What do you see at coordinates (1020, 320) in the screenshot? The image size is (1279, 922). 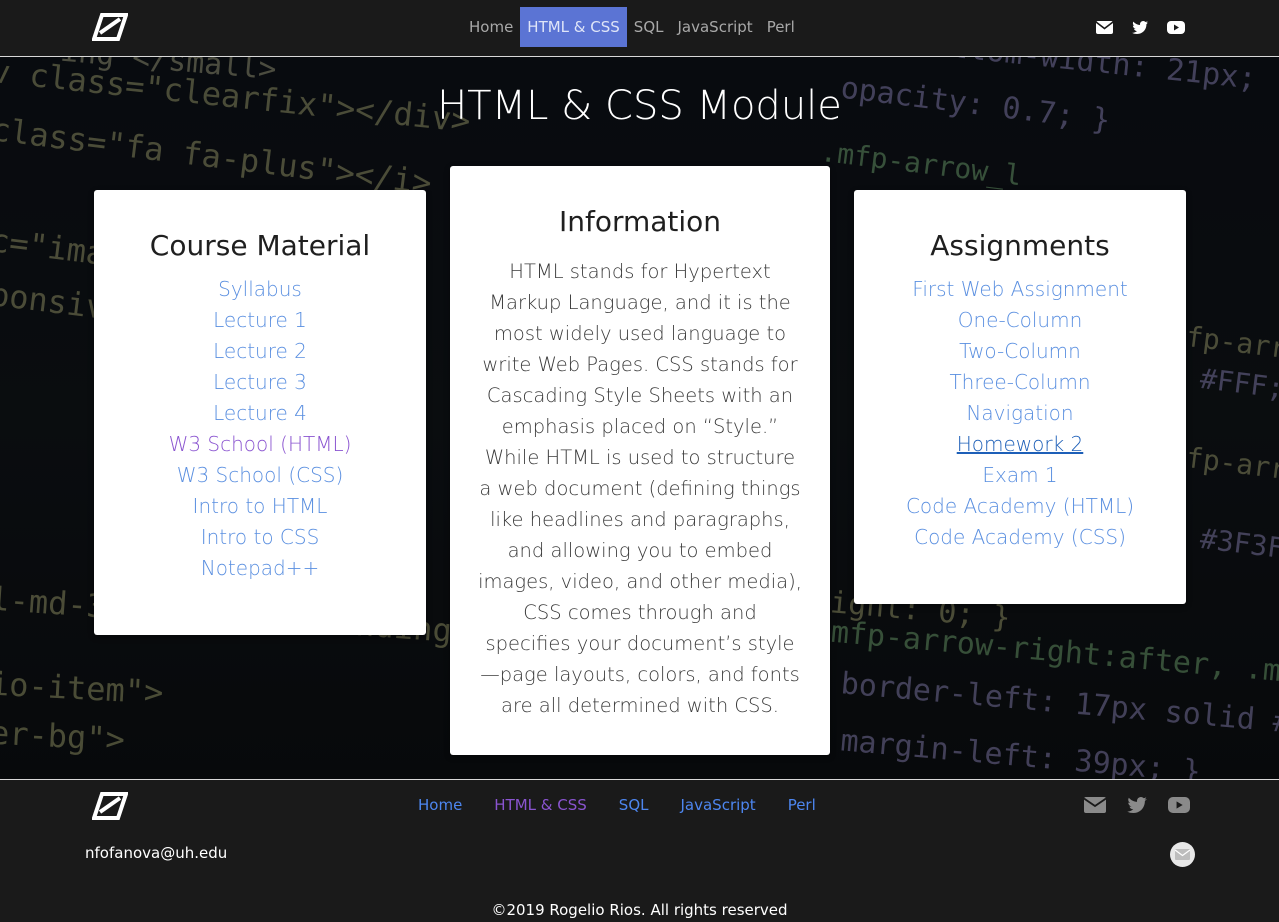 I see `link-one-column: One-Column` at bounding box center [1020, 320].